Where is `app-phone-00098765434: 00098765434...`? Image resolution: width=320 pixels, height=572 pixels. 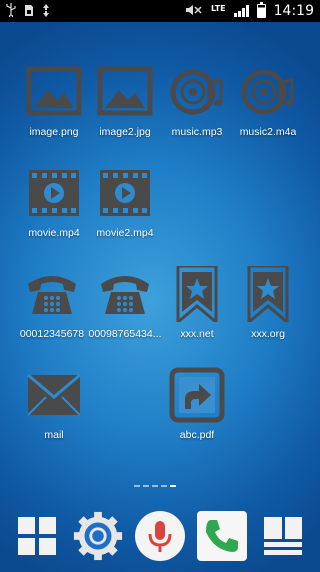 app-phone-00098765434: 00098765434... is located at coordinates (125, 303).